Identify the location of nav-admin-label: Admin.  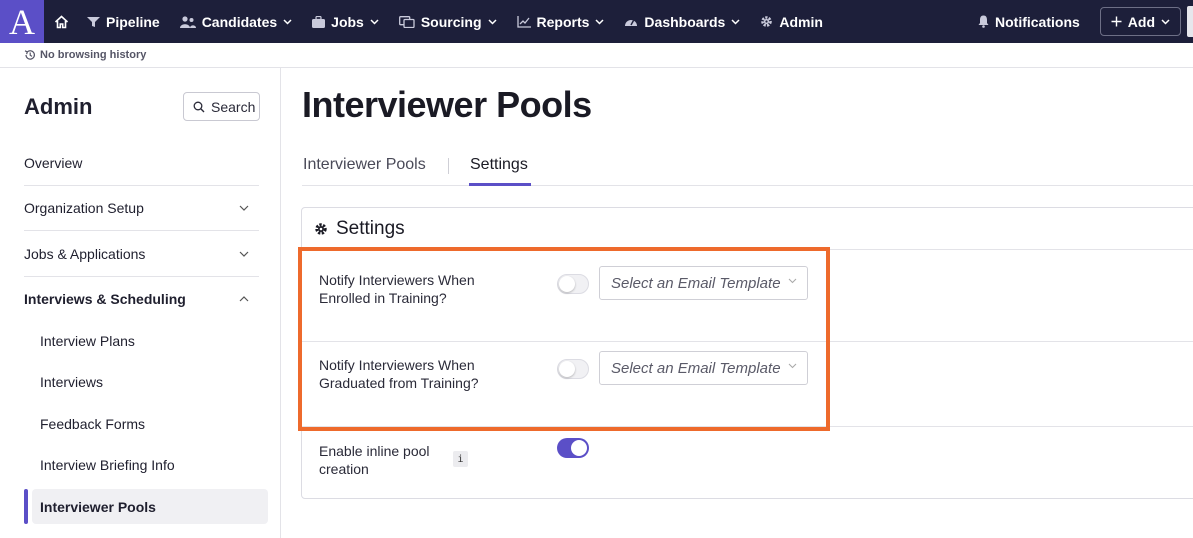
(801, 21).